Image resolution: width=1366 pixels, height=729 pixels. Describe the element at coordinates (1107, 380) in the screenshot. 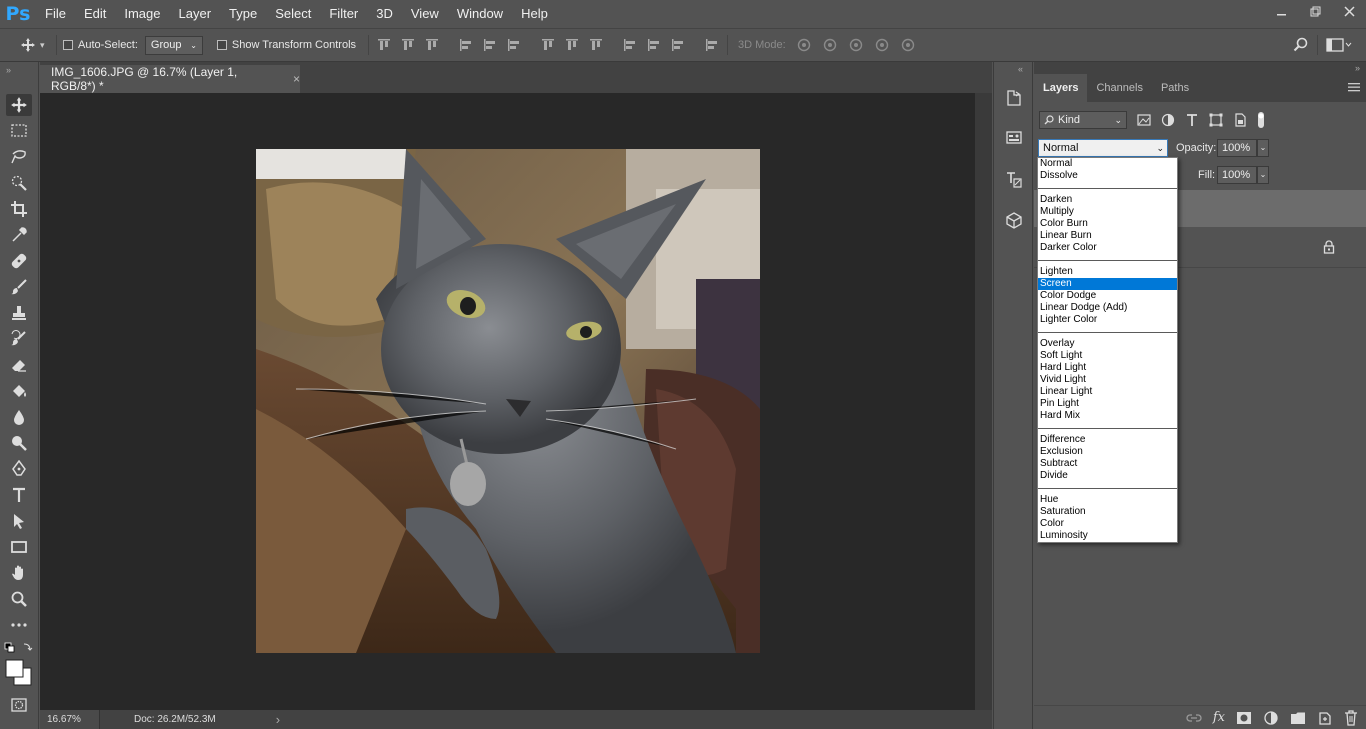

I see `blend-mode-option: Vivid Light` at that location.